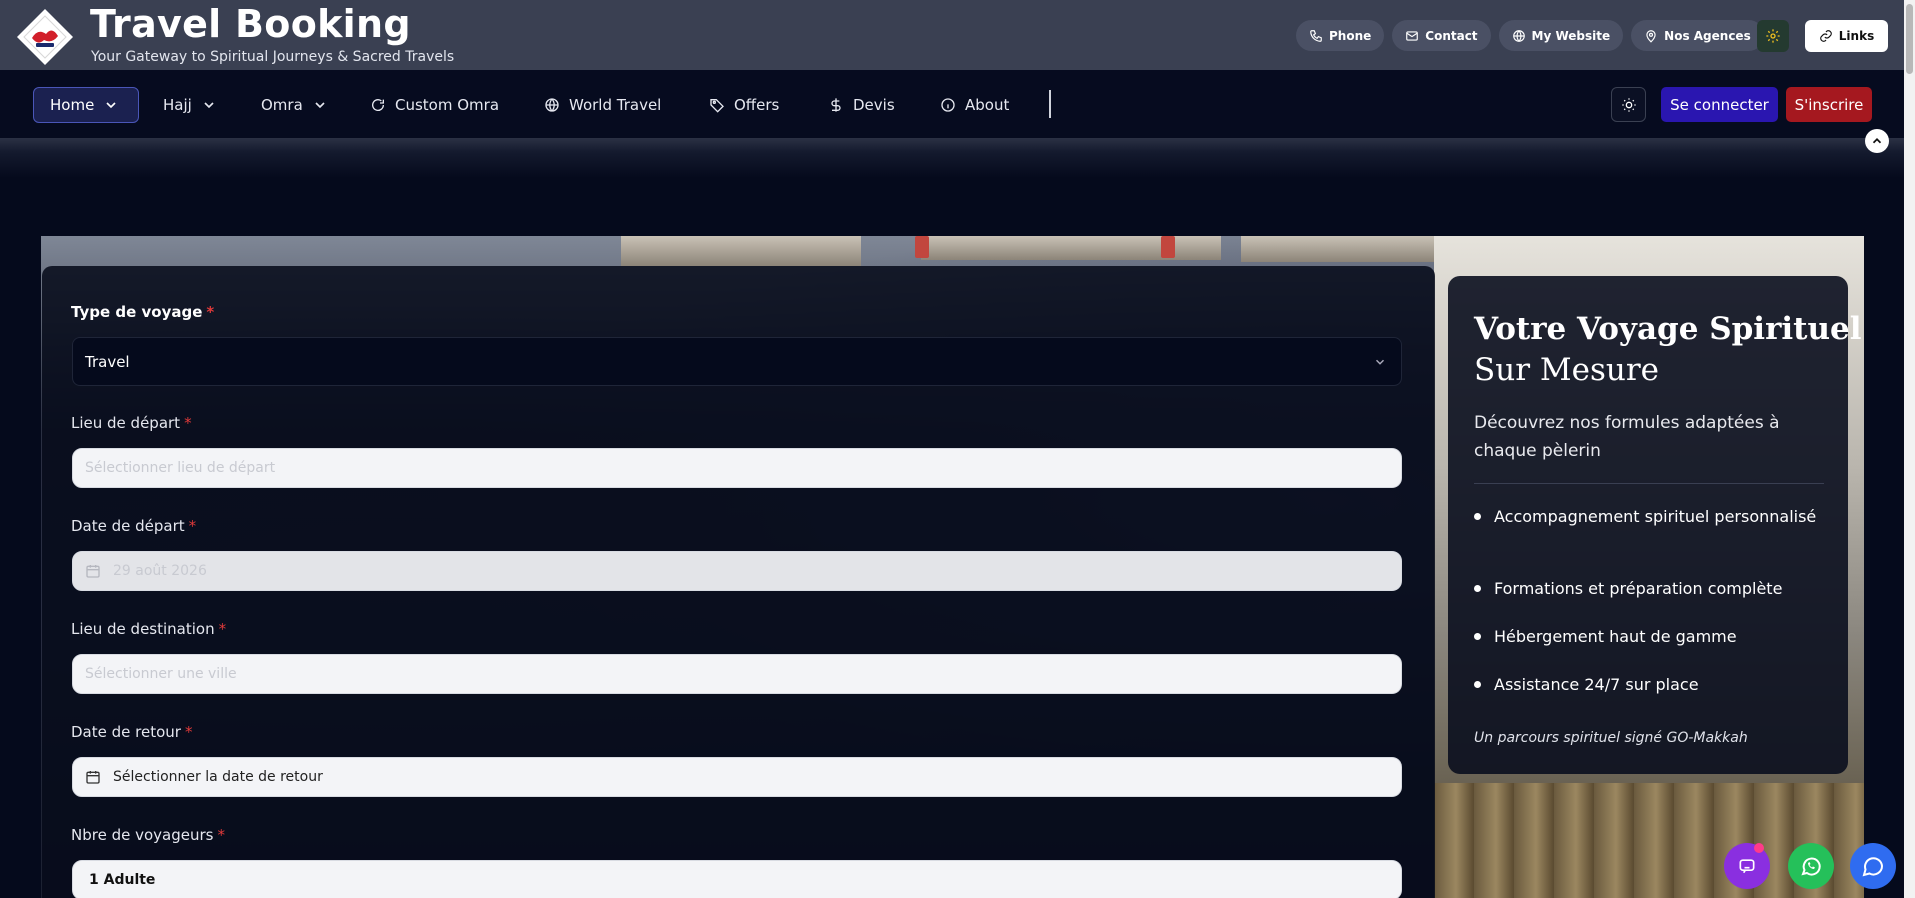 The height and width of the screenshot is (898, 1915). I want to click on whatsapp-icon, so click(1811, 866).